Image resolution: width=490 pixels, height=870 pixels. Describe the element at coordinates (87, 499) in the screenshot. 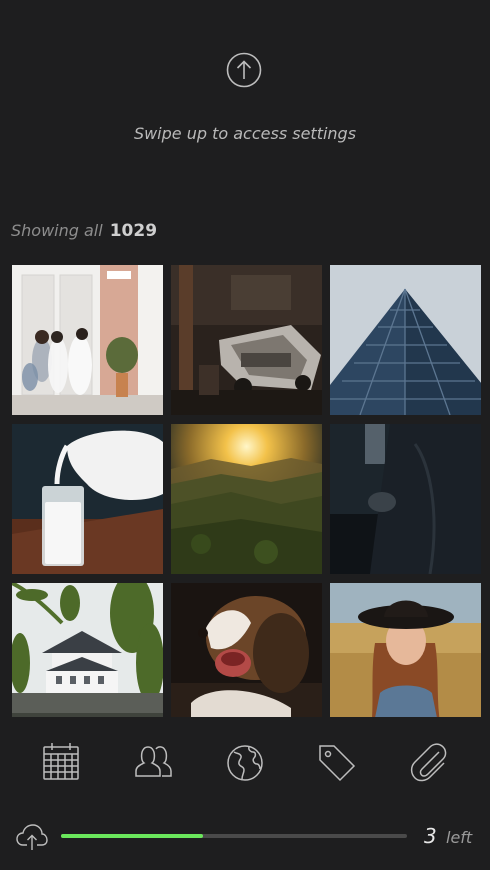

I see `photo-milk-pour` at that location.